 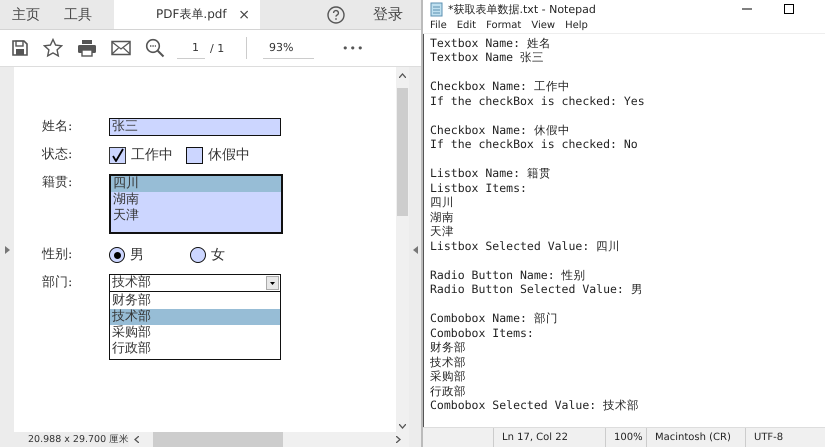 I want to click on dropdown-item: 财务部, so click(x=195, y=301).